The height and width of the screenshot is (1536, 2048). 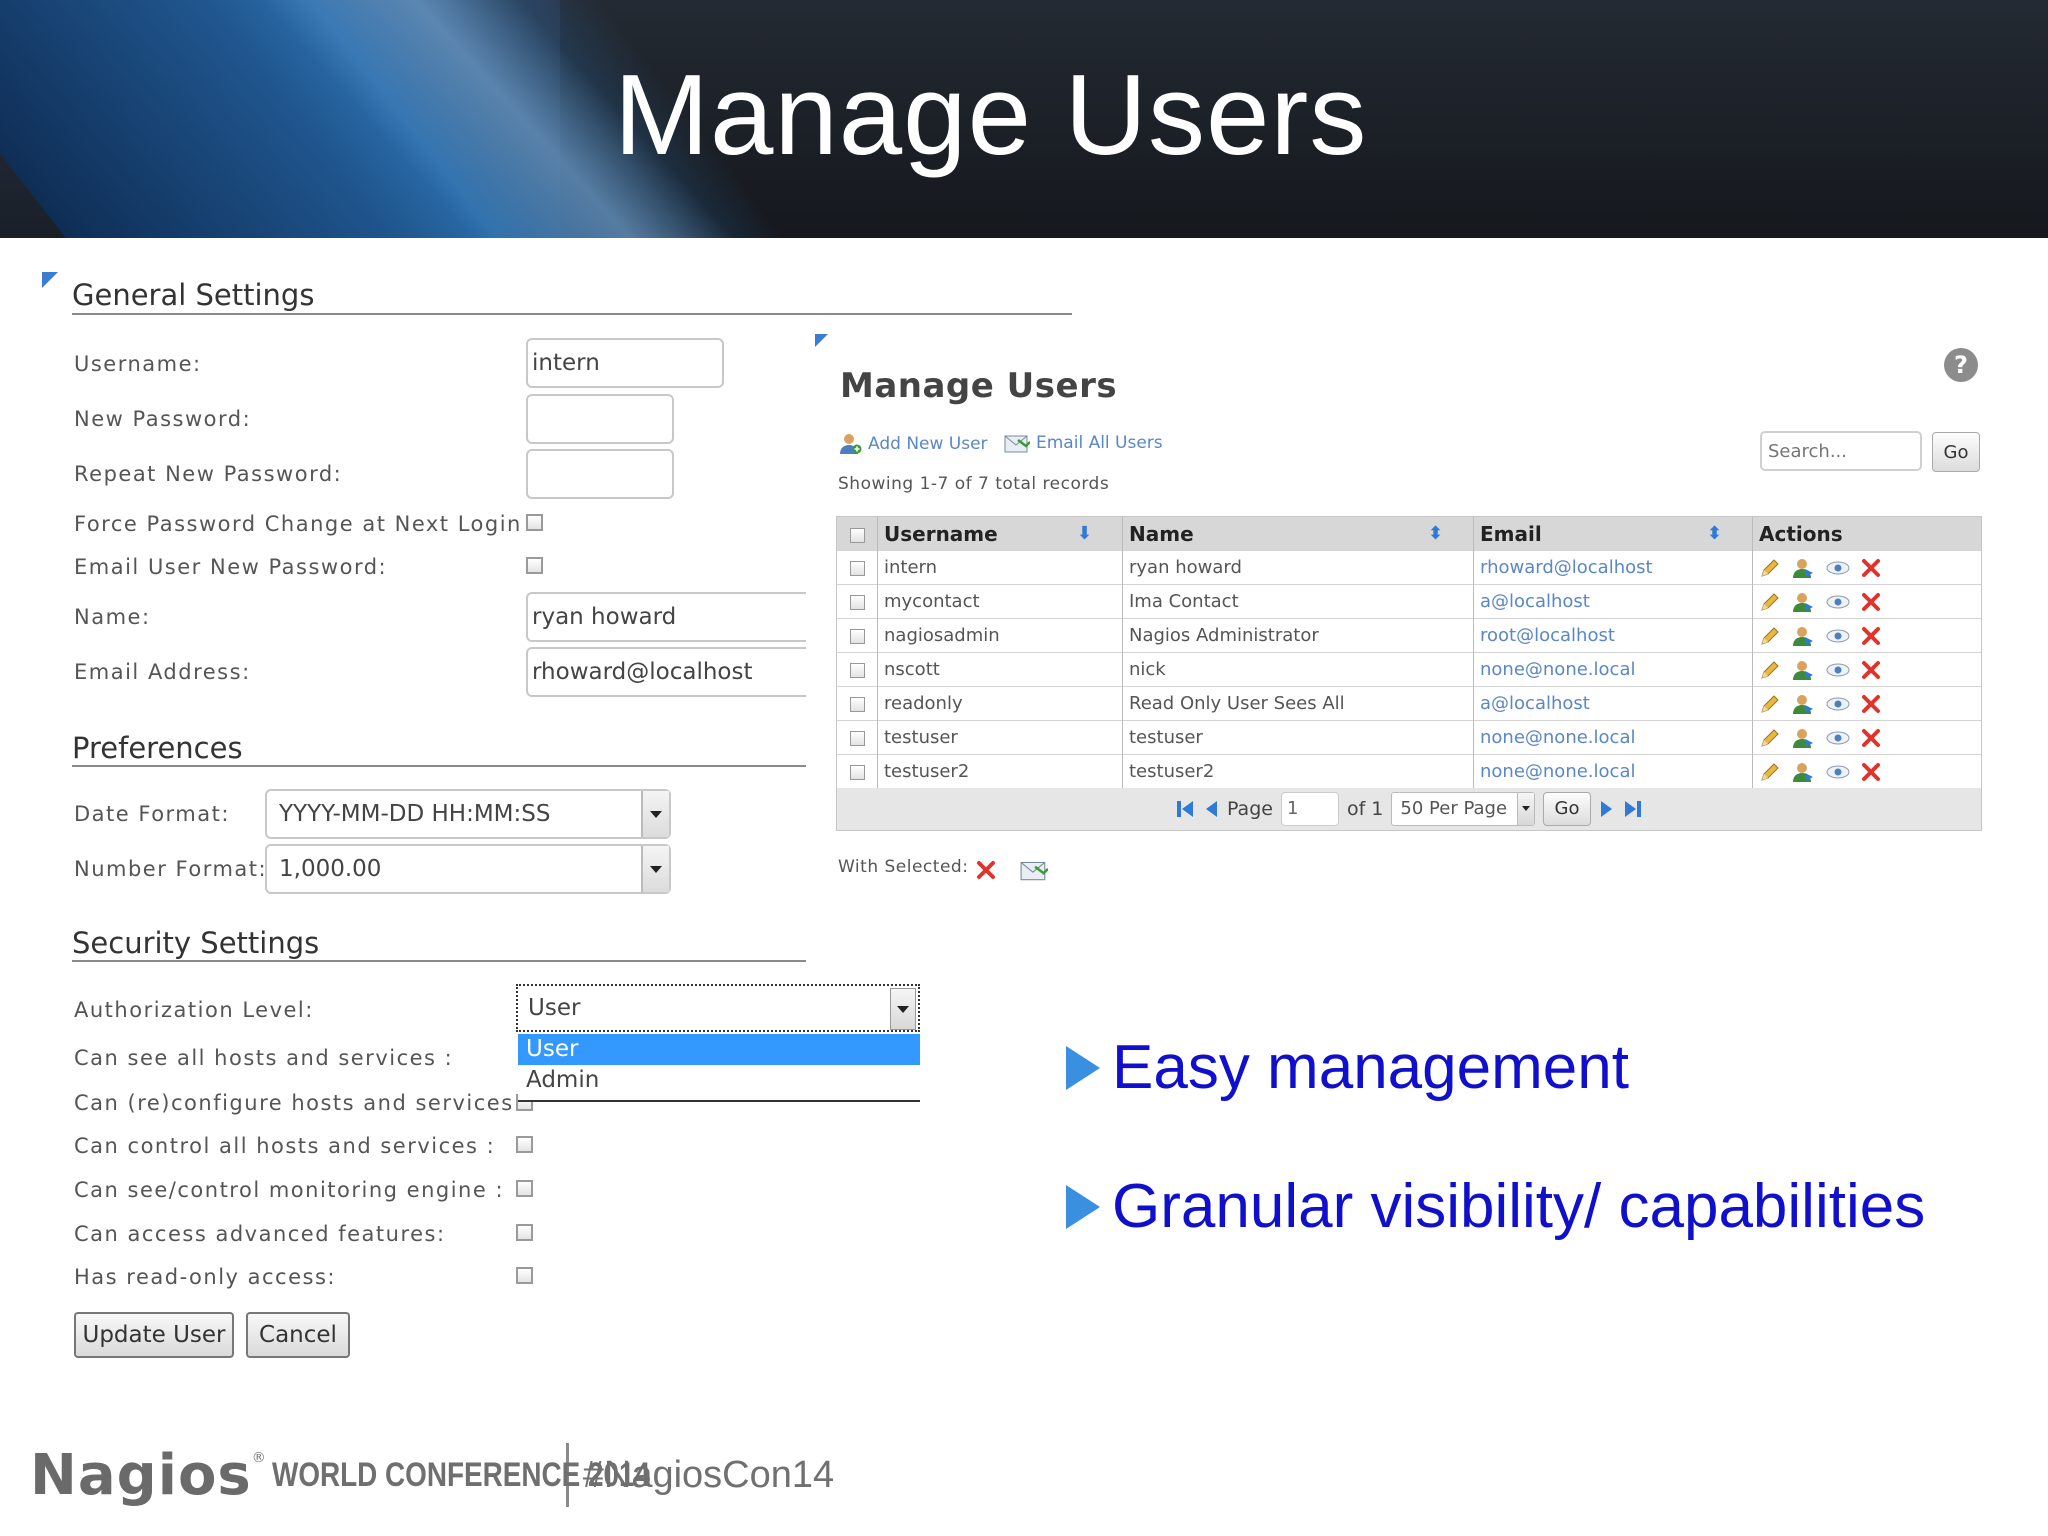 What do you see at coordinates (524, 1188) in the screenshot?
I see `perm-engine-checkbox` at bounding box center [524, 1188].